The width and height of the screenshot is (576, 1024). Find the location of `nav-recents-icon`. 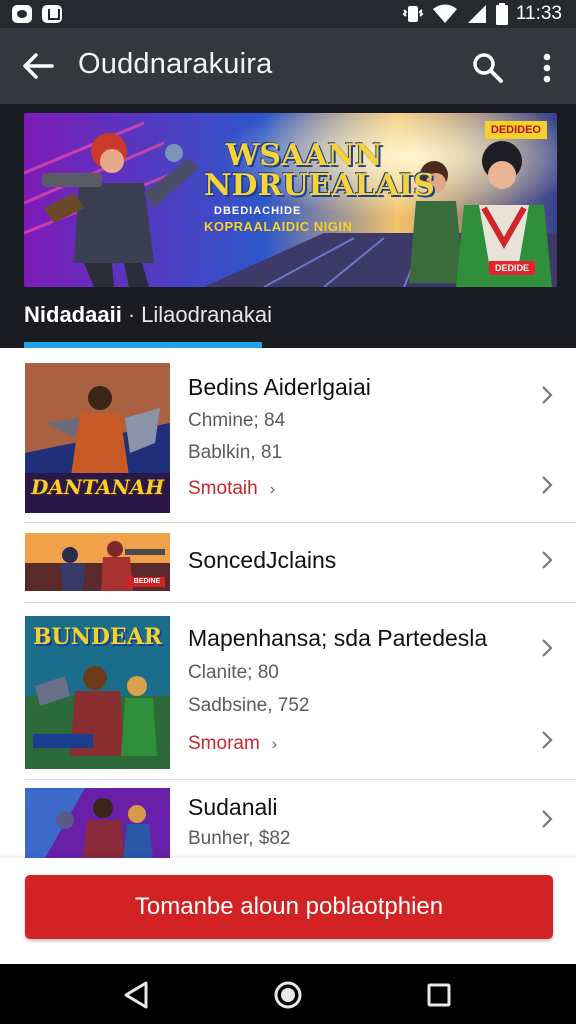

nav-recents-icon is located at coordinates (439, 995).